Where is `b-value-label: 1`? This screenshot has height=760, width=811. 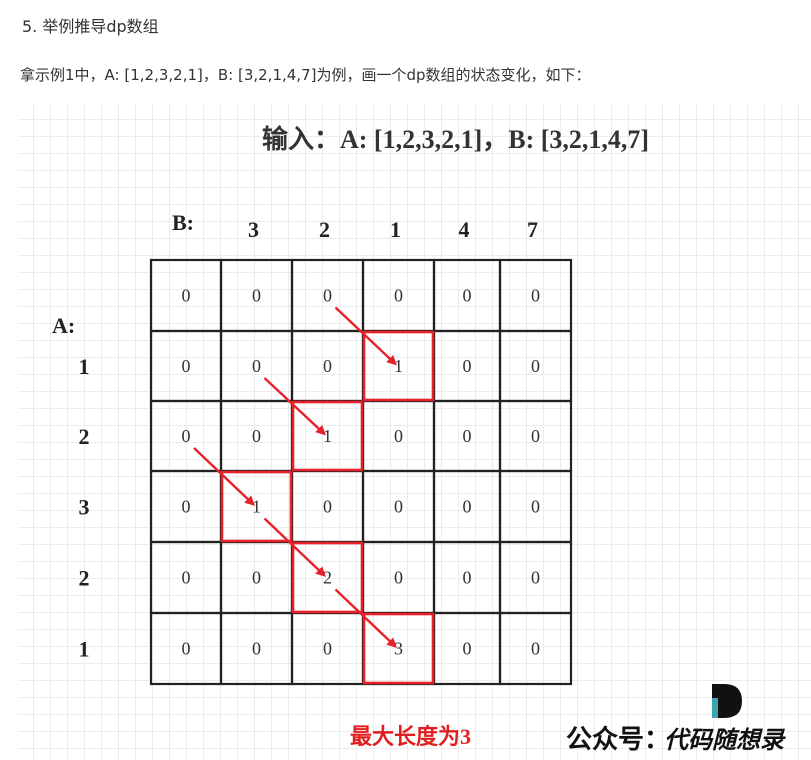
b-value-label: 1 is located at coordinates (395, 229).